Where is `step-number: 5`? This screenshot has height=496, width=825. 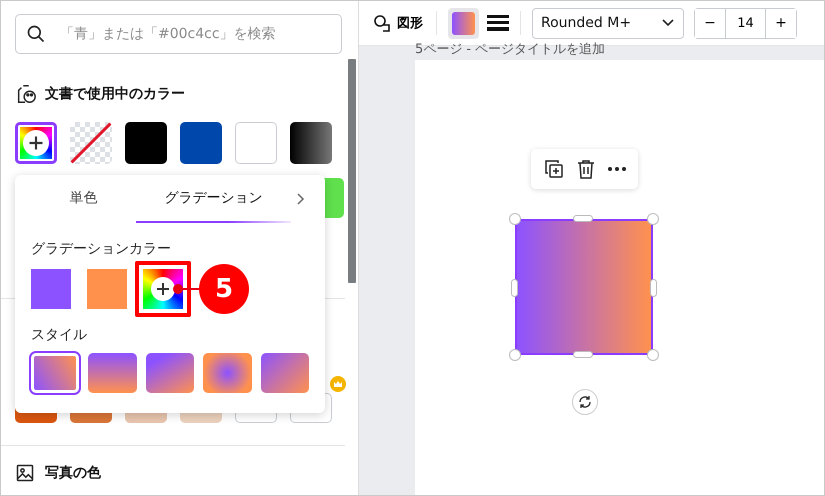
step-number: 5 is located at coordinates (224, 289).